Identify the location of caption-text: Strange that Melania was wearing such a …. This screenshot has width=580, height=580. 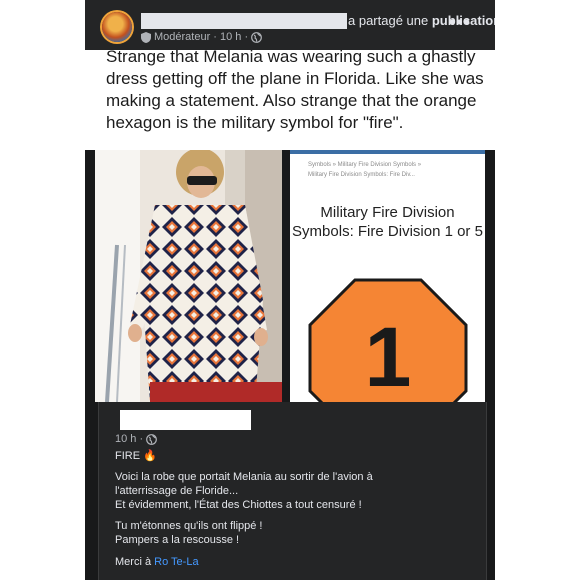
(295, 91).